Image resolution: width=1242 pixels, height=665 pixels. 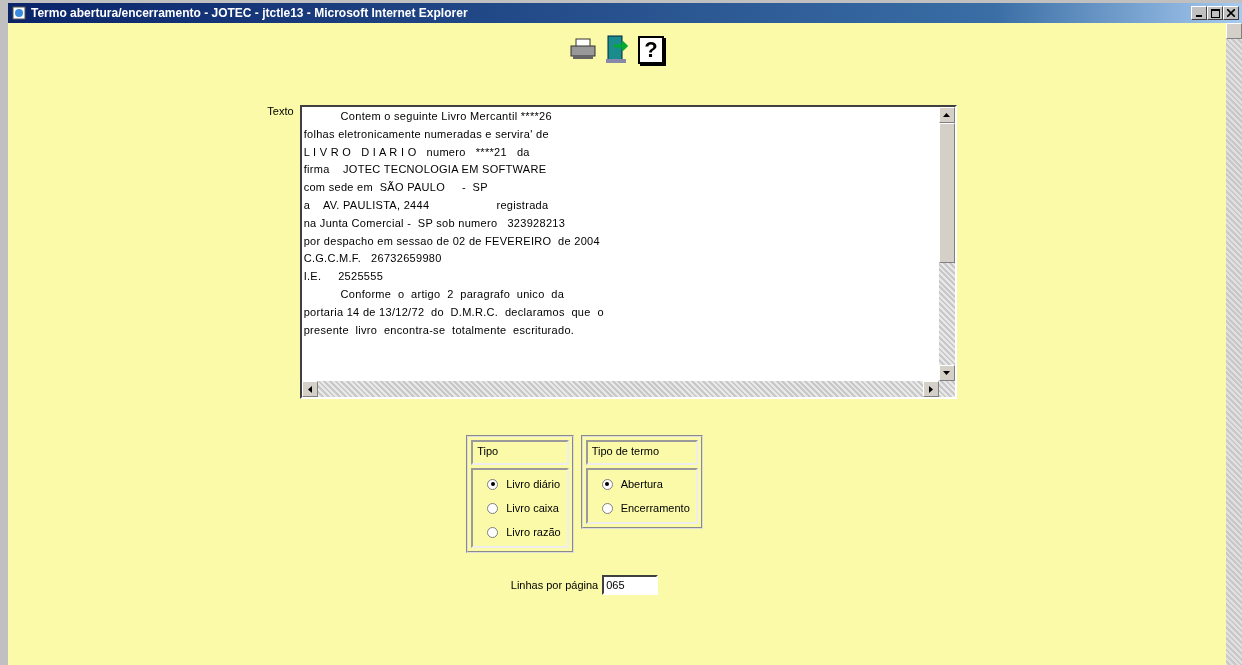 I want to click on close-icon, so click(x=1231, y=13).